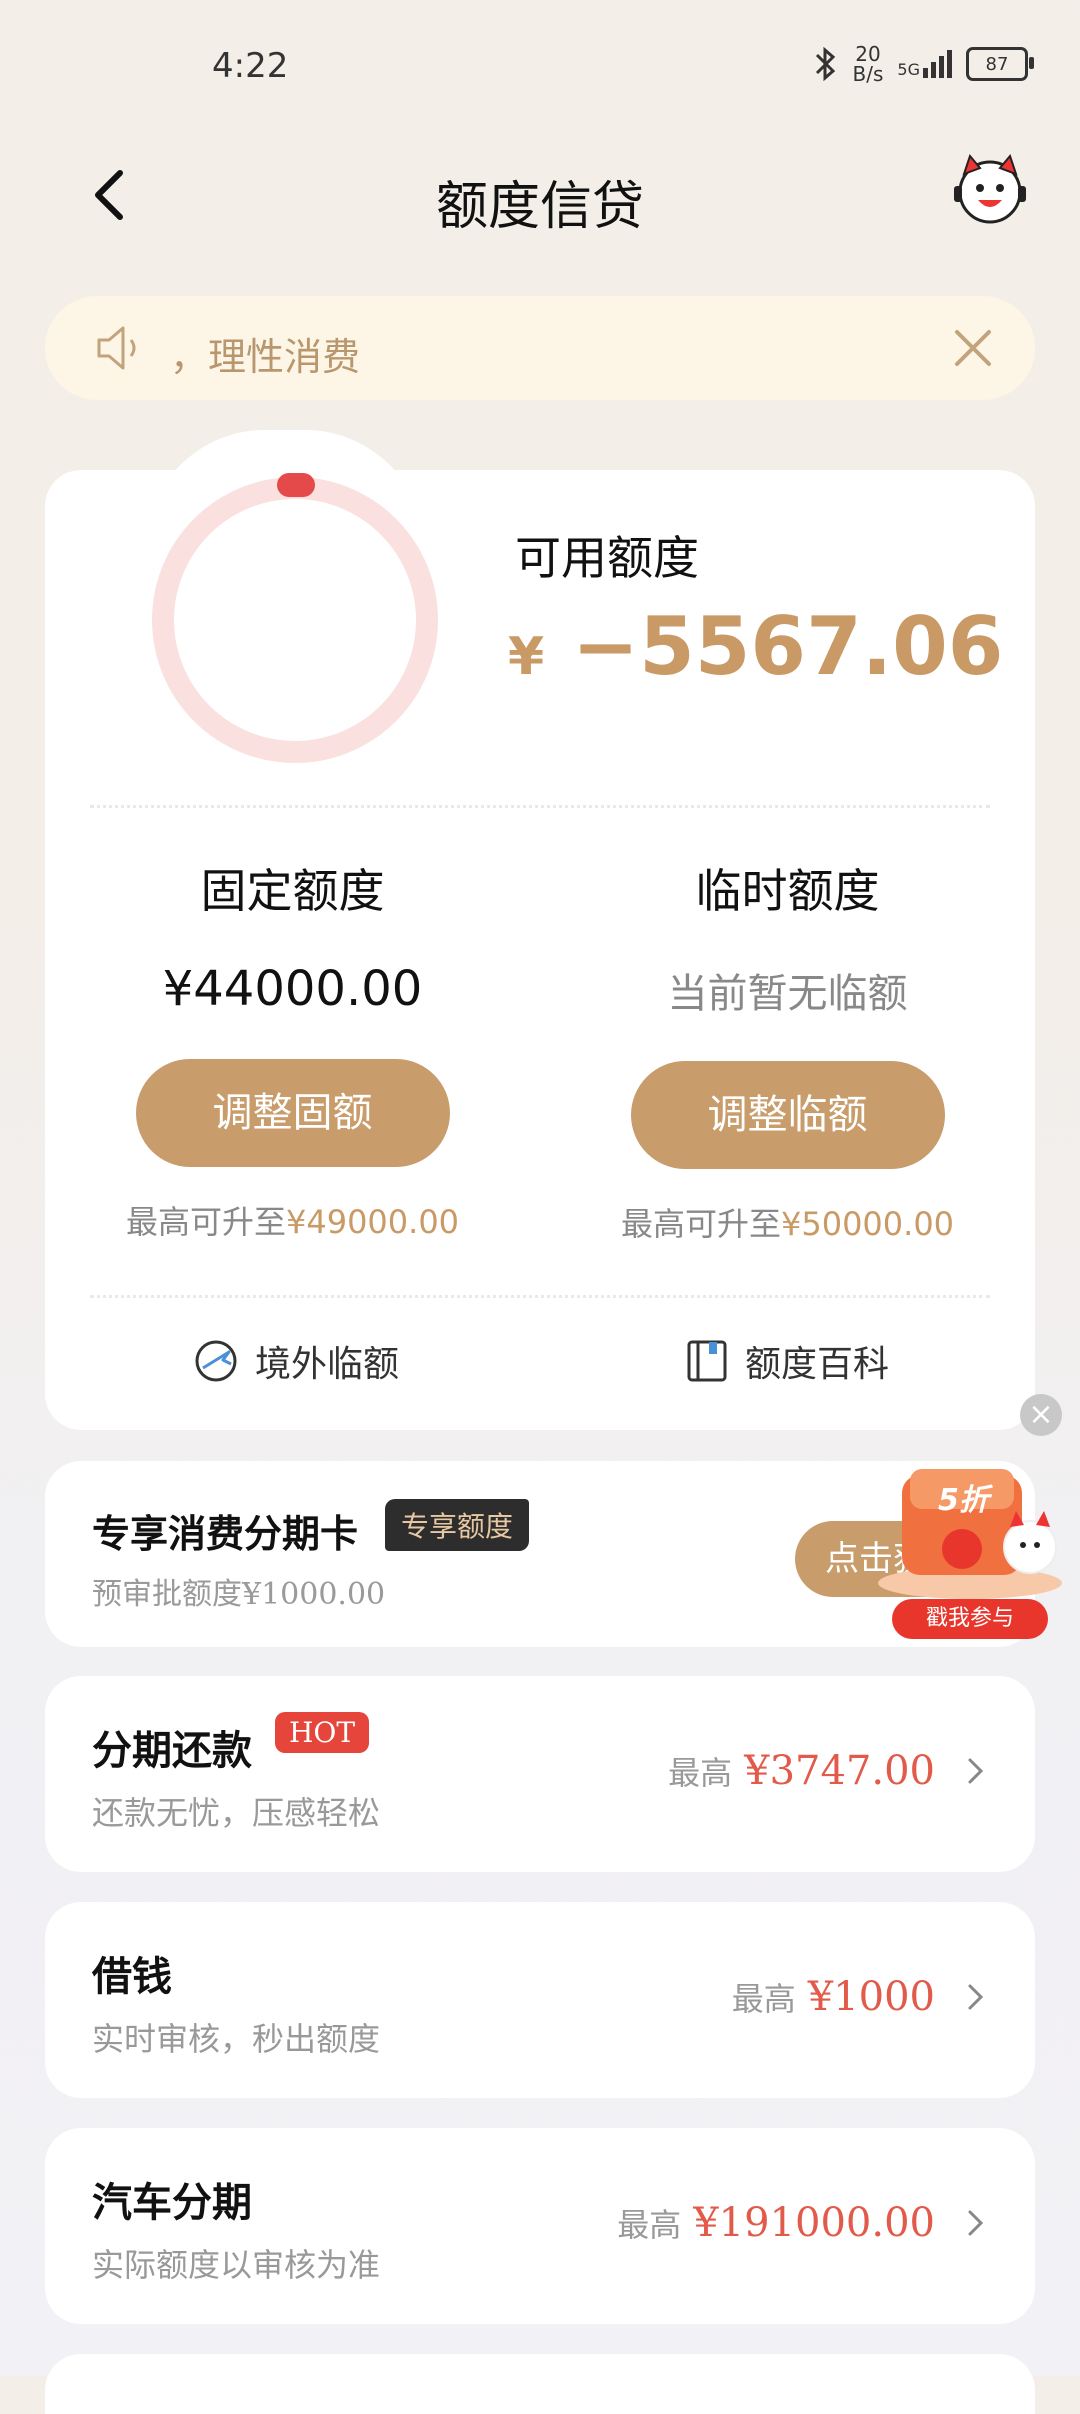 The height and width of the screenshot is (2414, 1080). Describe the element at coordinates (802, 2223) in the screenshot. I see `row-amount: 最高 ¥191000.00` at that location.